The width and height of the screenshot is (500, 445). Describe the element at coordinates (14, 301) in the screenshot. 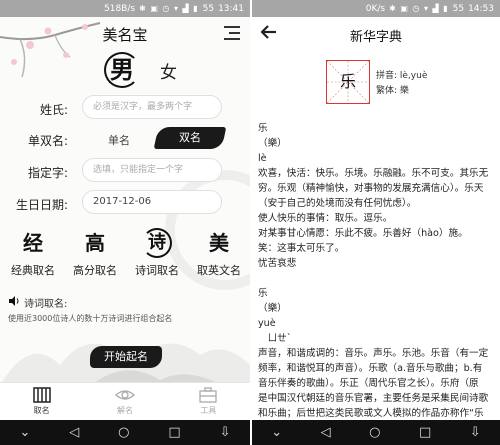

I see `speaker-icon` at that location.